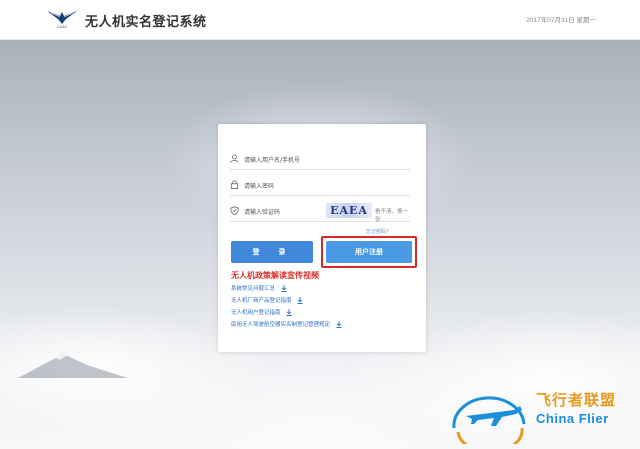 The image size is (640, 449). What do you see at coordinates (280, 325) in the screenshot?
I see `link-label: 民用无人驾驶航空器实名制登记管理规定` at bounding box center [280, 325].